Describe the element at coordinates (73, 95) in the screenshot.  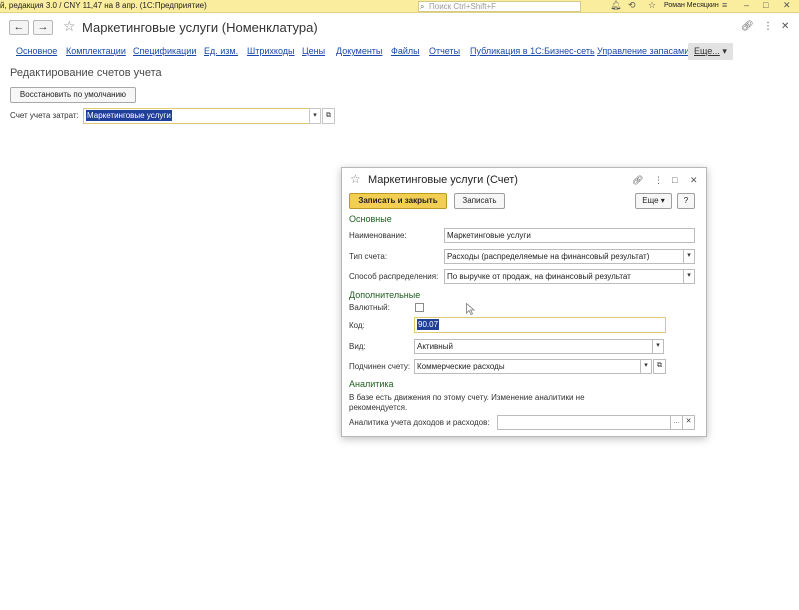
I see `restore-default-button: Восстановить по умолчанию` at that location.